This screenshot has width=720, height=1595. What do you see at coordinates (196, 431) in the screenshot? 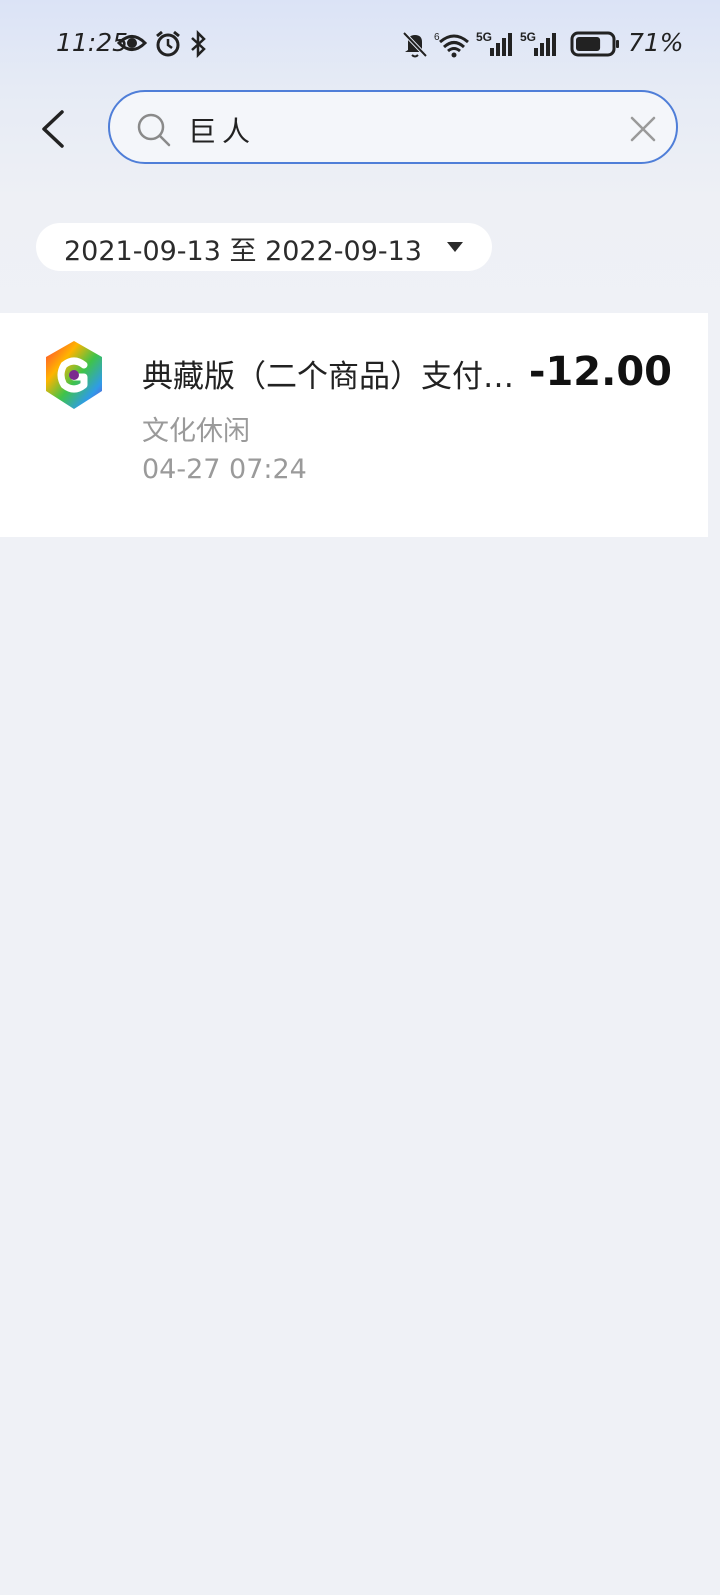
I see `transaction-category: 文化休闲` at bounding box center [196, 431].